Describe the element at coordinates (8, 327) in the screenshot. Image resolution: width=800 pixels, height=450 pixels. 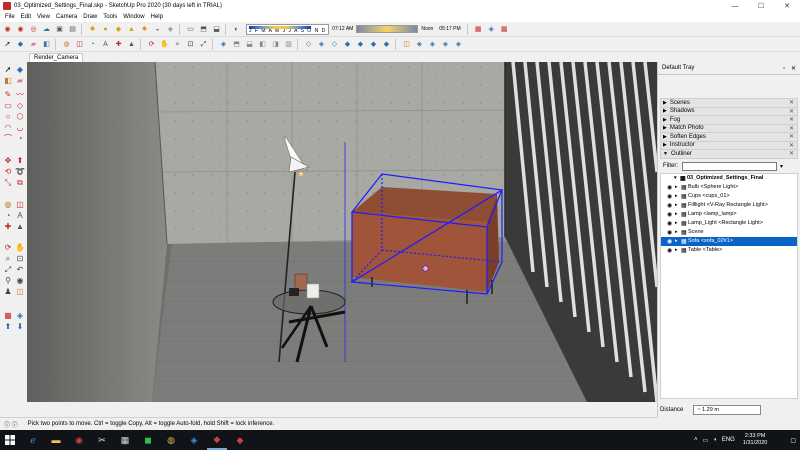
I see `share-model-icon: ⬆` at that location.